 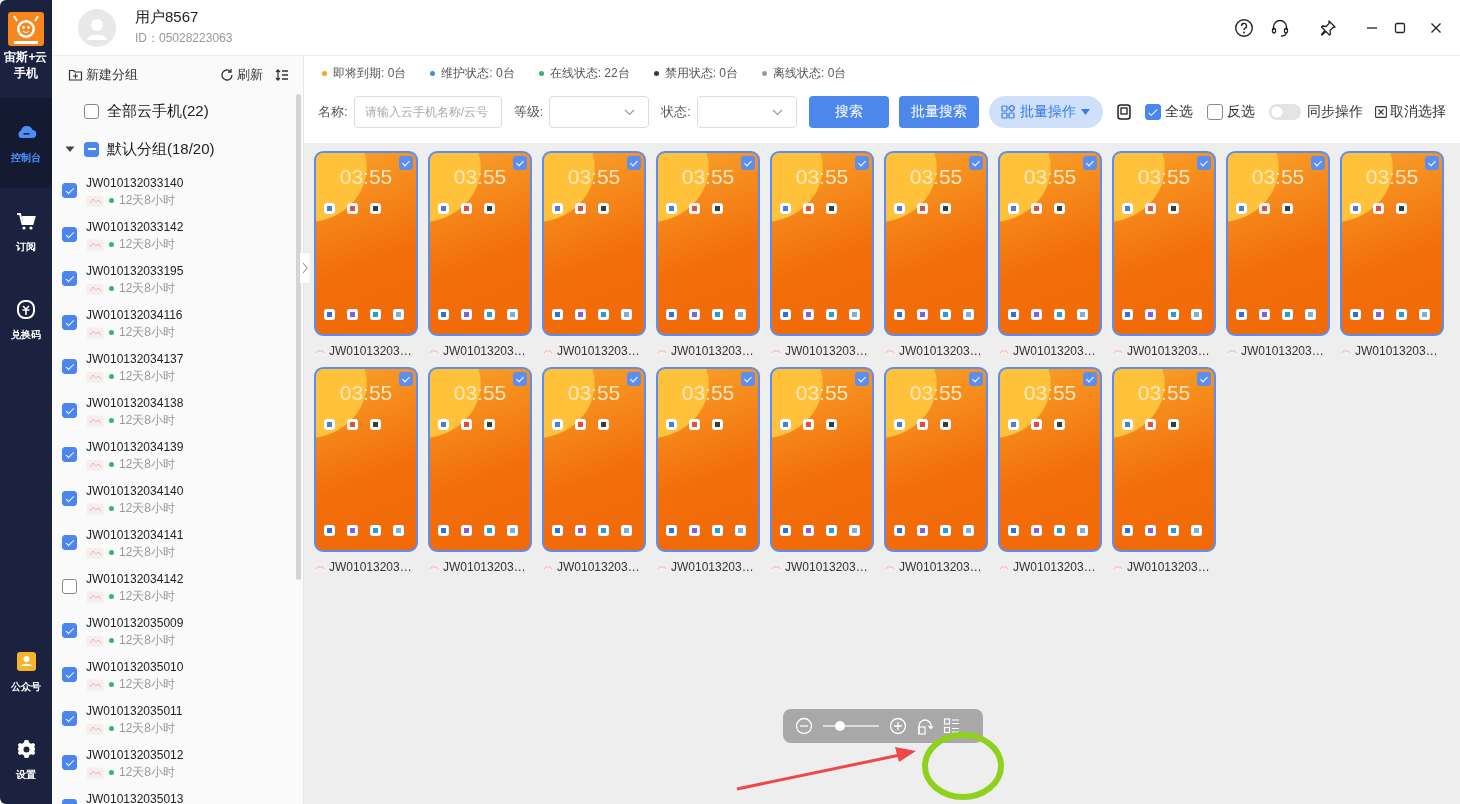 I want to click on nav-item: 兑换码, so click(x=26, y=320).